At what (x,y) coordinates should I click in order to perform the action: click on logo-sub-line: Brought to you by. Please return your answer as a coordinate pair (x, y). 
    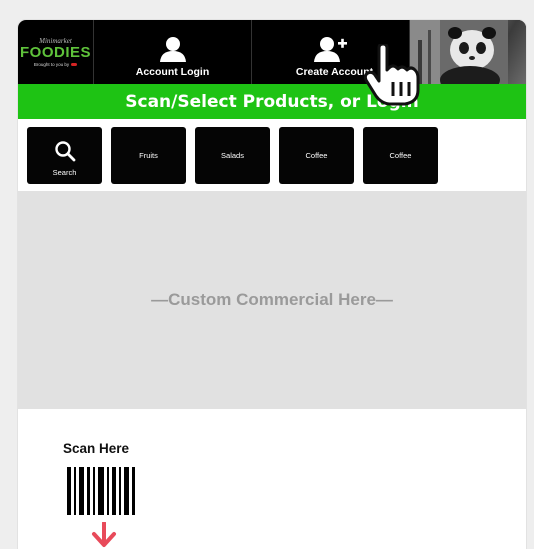
    Looking at the image, I should click on (55, 64).